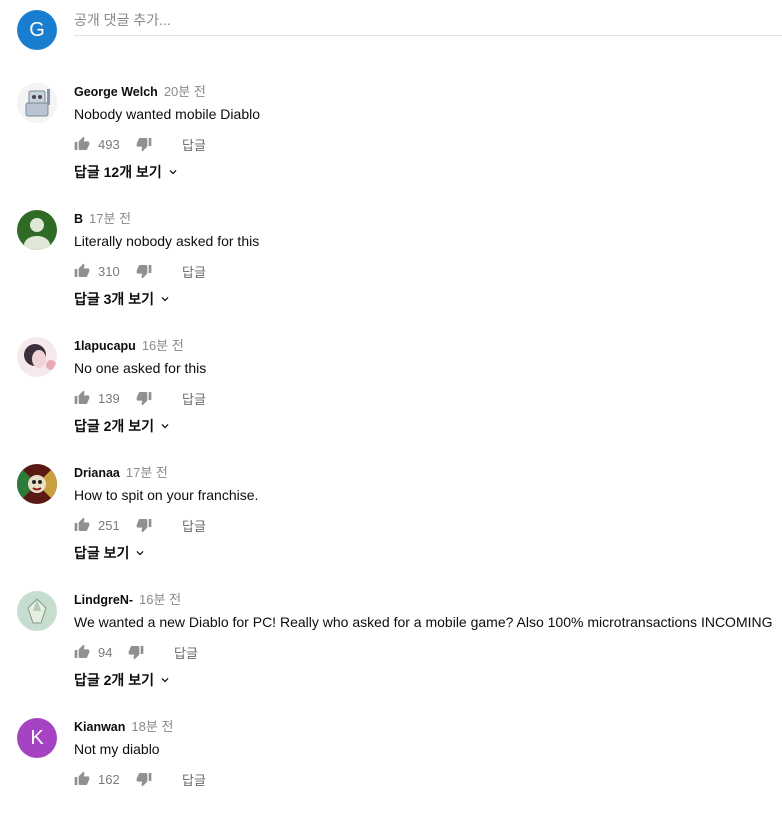  I want to click on like-count: 493, so click(109, 144).